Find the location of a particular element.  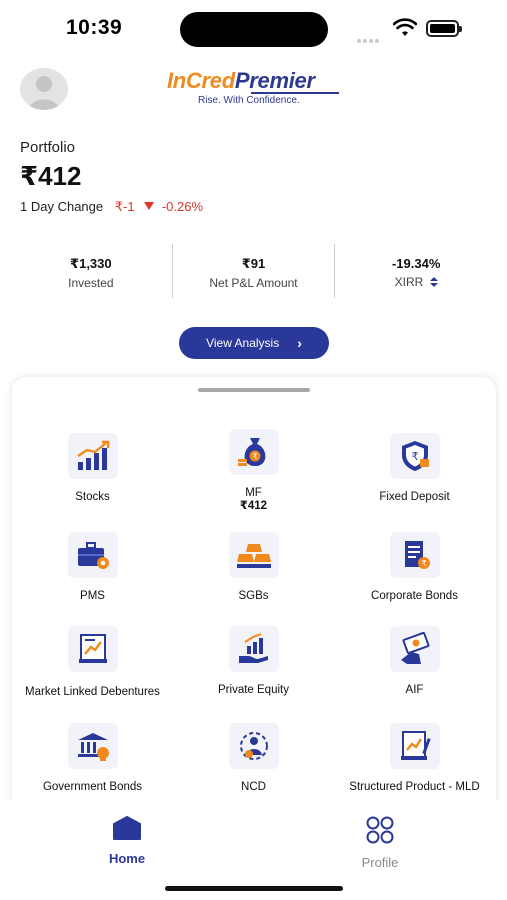

stat-xirr: -19.34% XIRR is located at coordinates (416, 271).